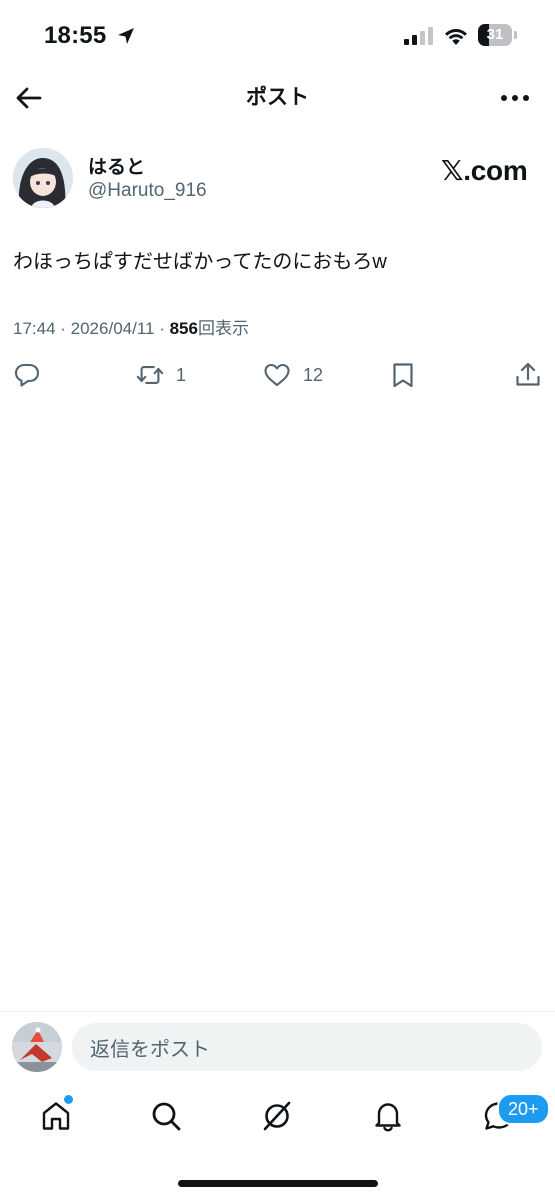 The width and height of the screenshot is (555, 1200). I want to click on cellular-signal-icon, so click(418, 36).